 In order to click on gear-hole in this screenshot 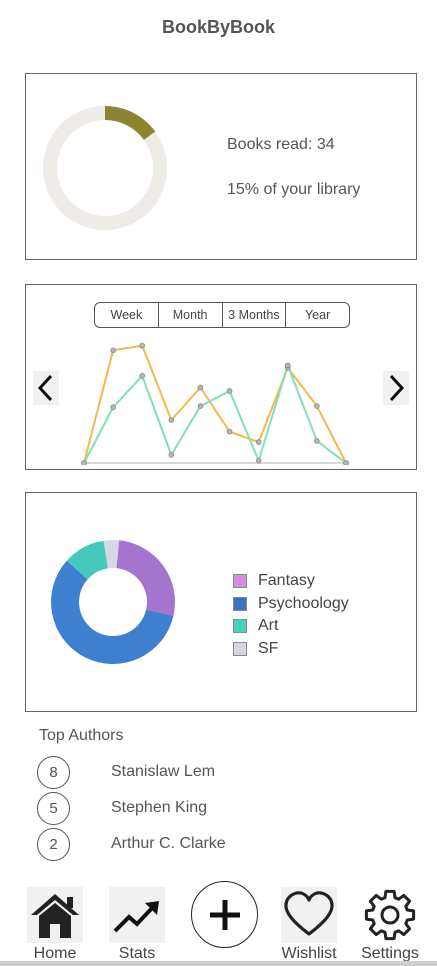, I will do `click(390, 915)`.